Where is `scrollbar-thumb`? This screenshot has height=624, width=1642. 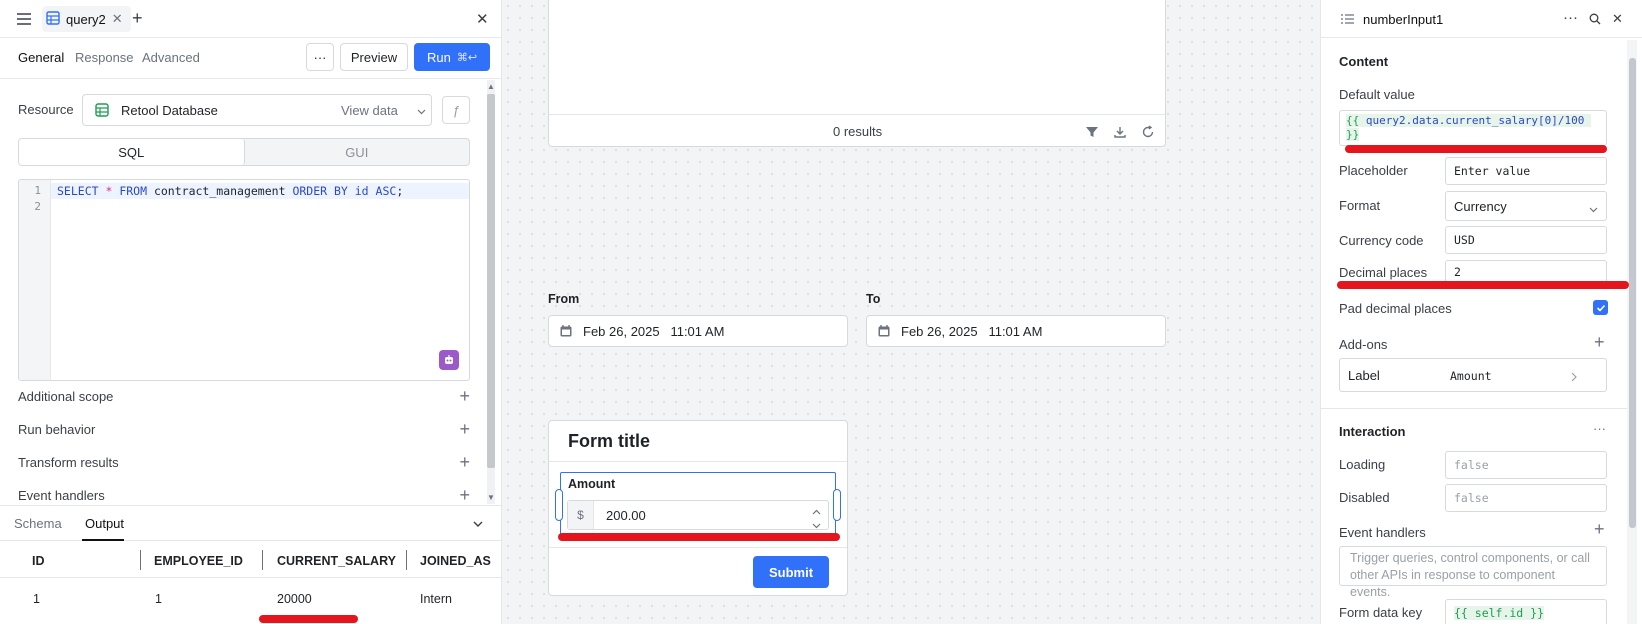
scrollbar-thumb is located at coordinates (491, 281).